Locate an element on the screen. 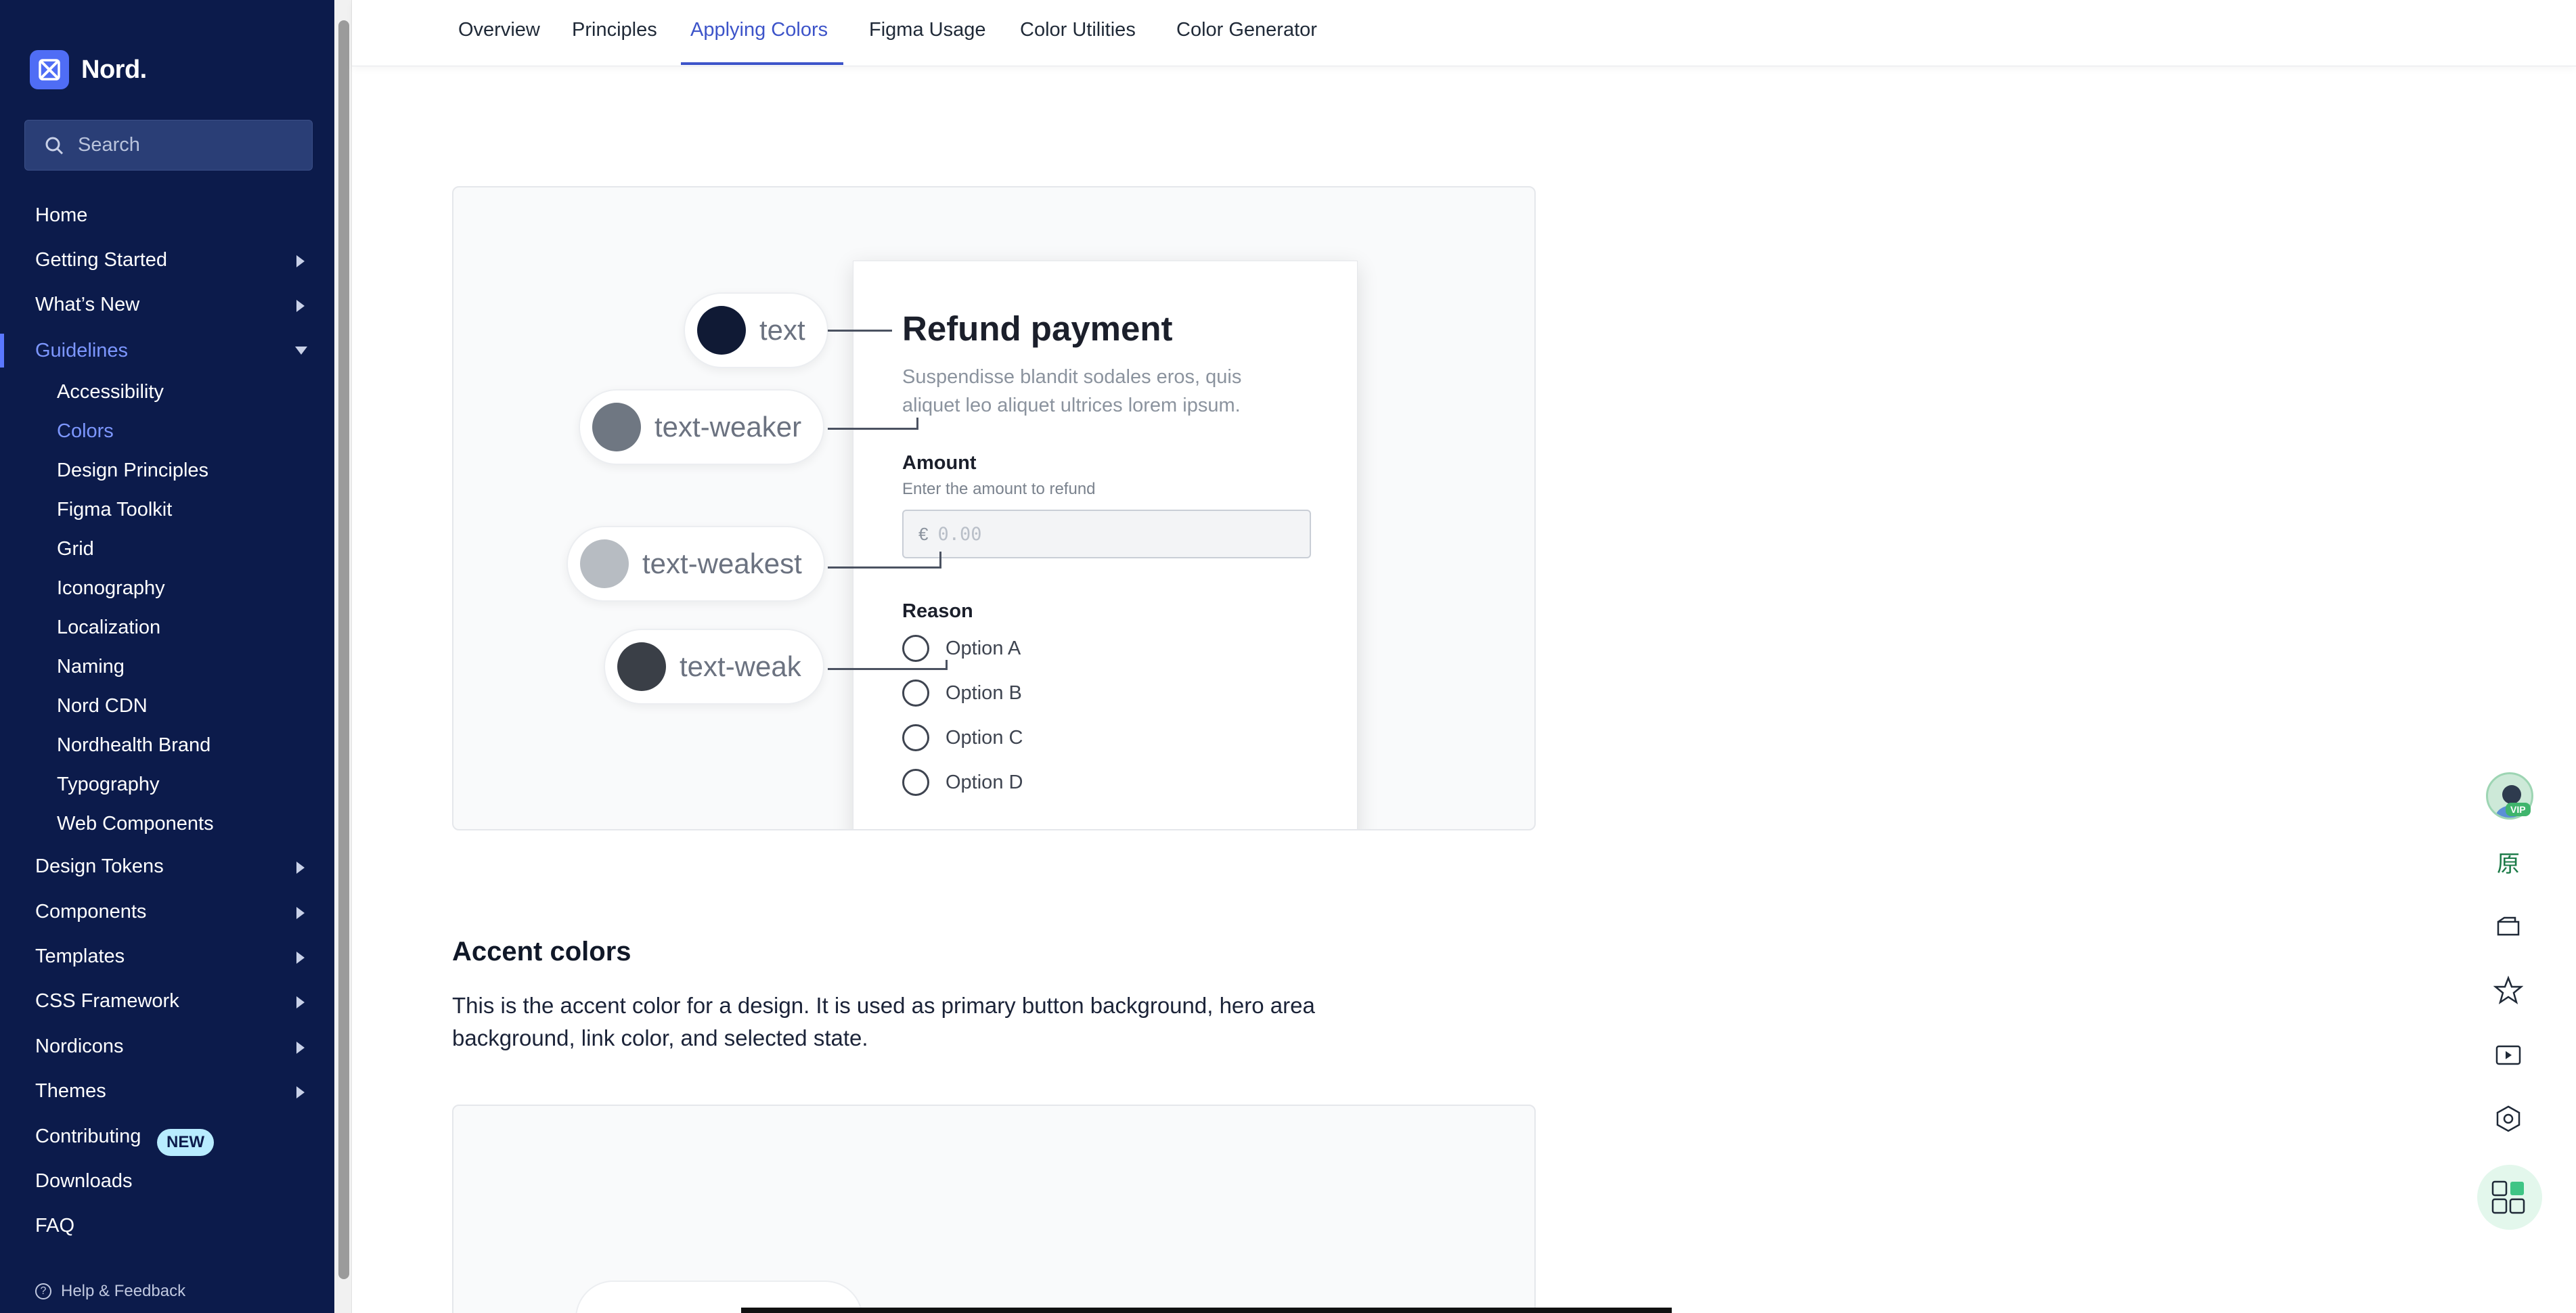 The image size is (2576, 1313). chevron-down-icon is located at coordinates (301, 351).